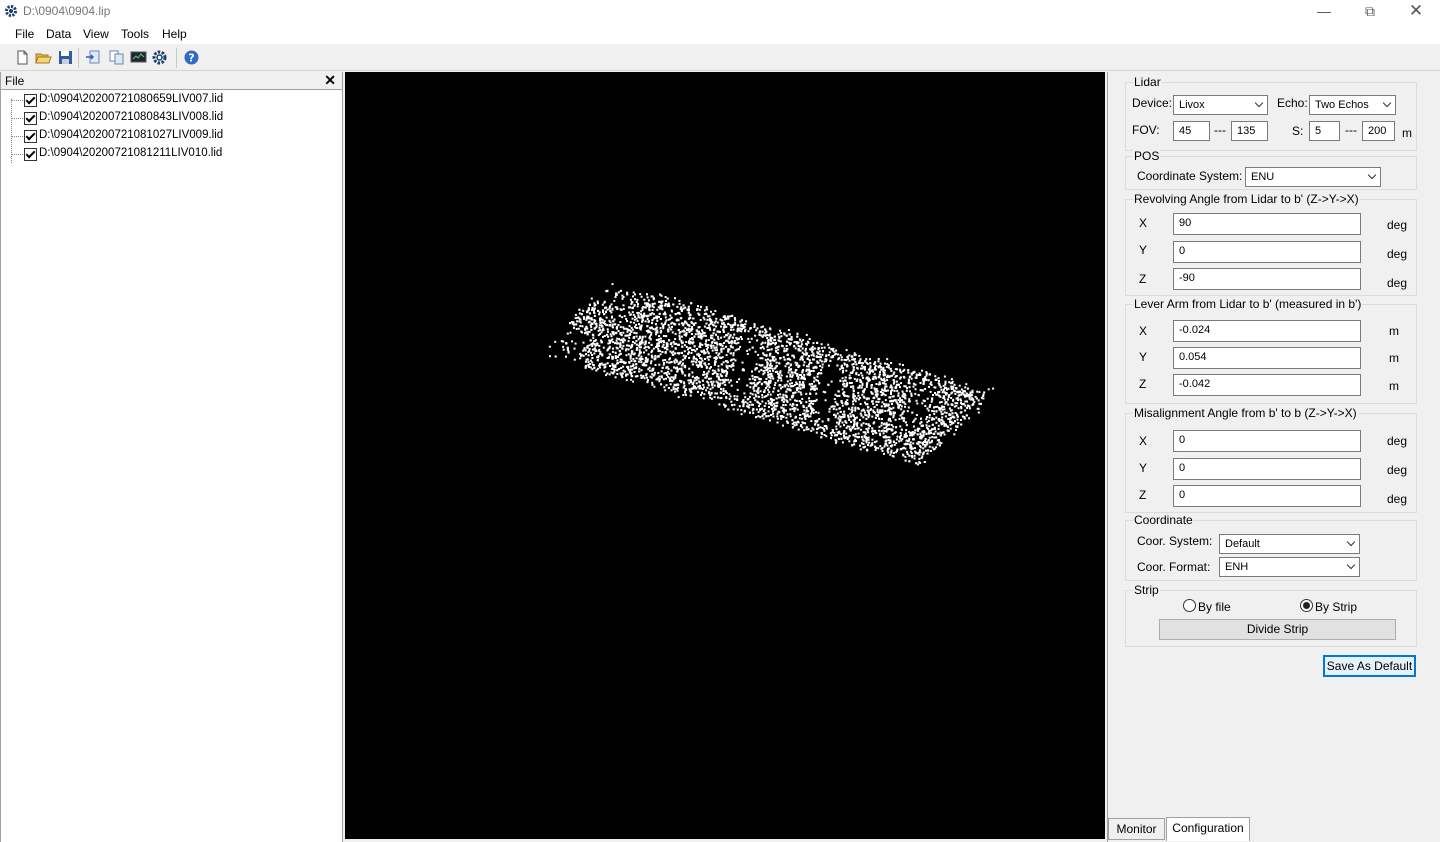 The height and width of the screenshot is (842, 1440). What do you see at coordinates (1267, 358) in the screenshot?
I see `lever-y-input: 0.054` at bounding box center [1267, 358].